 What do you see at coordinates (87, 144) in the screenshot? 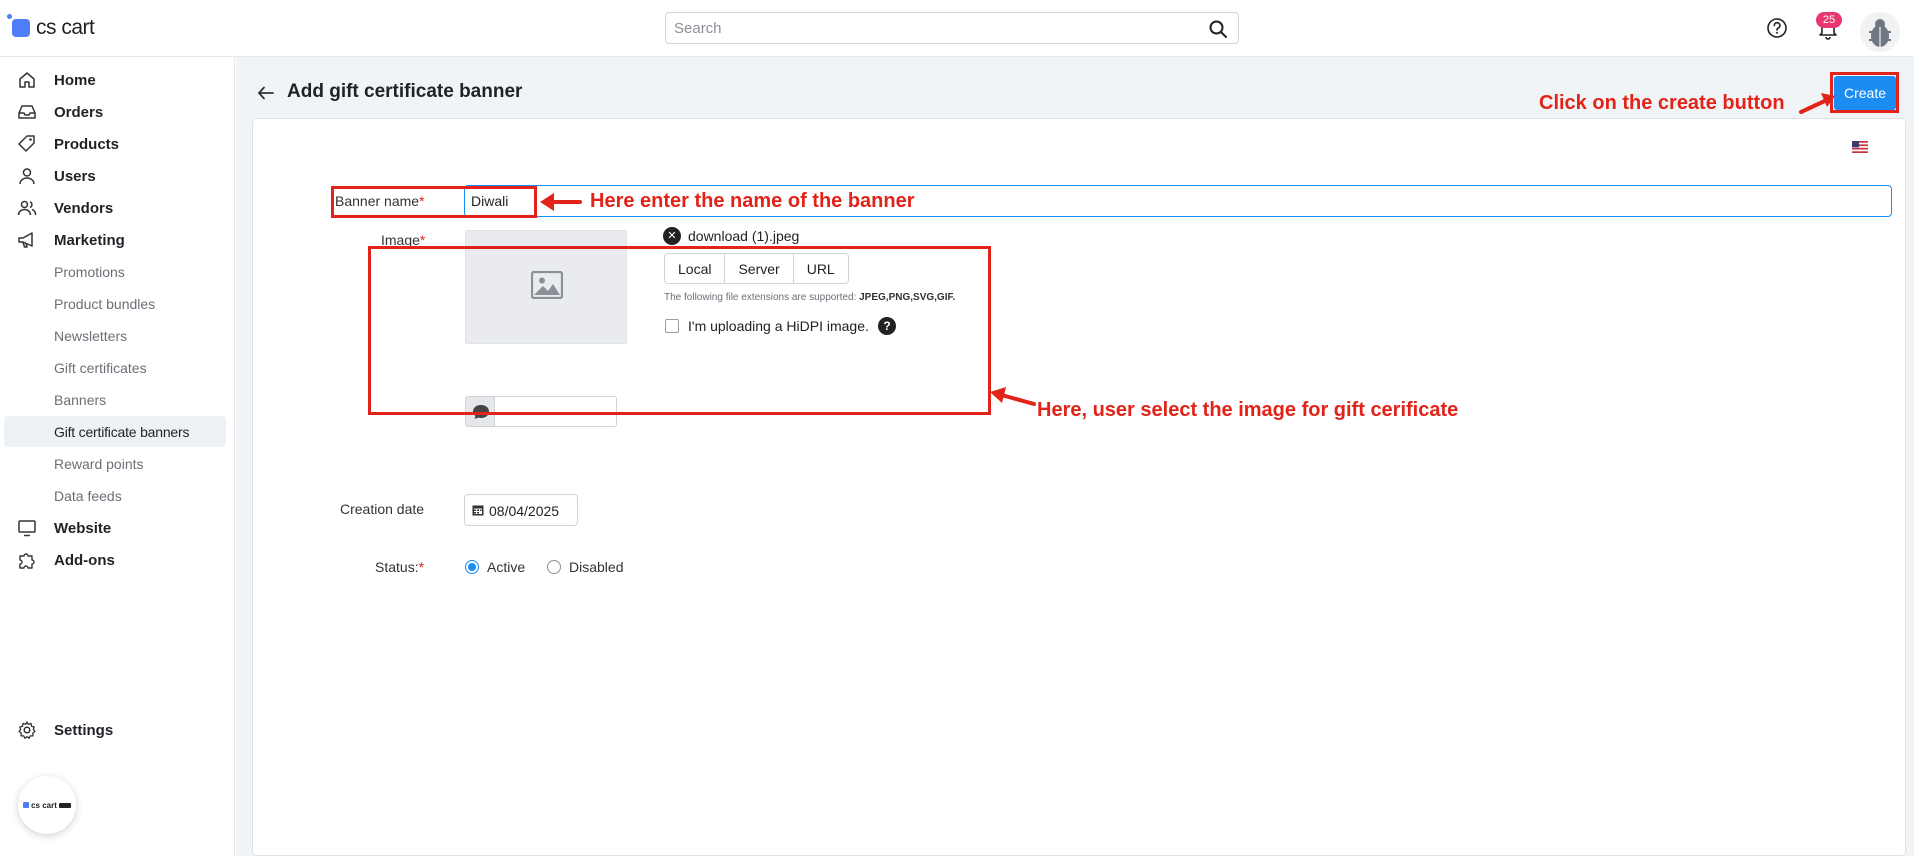
I see `sidebar-item-label: Products` at bounding box center [87, 144].